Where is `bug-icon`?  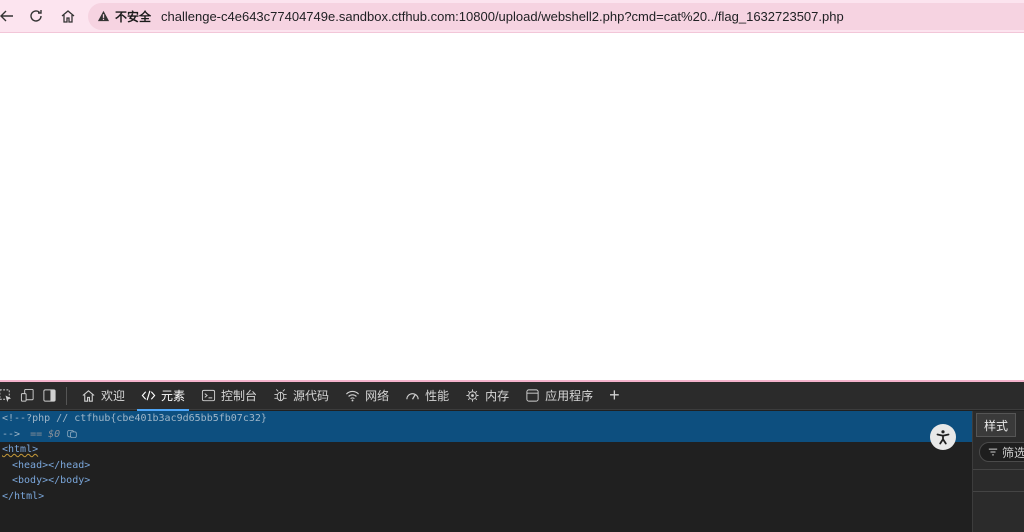
bug-icon is located at coordinates (280, 395).